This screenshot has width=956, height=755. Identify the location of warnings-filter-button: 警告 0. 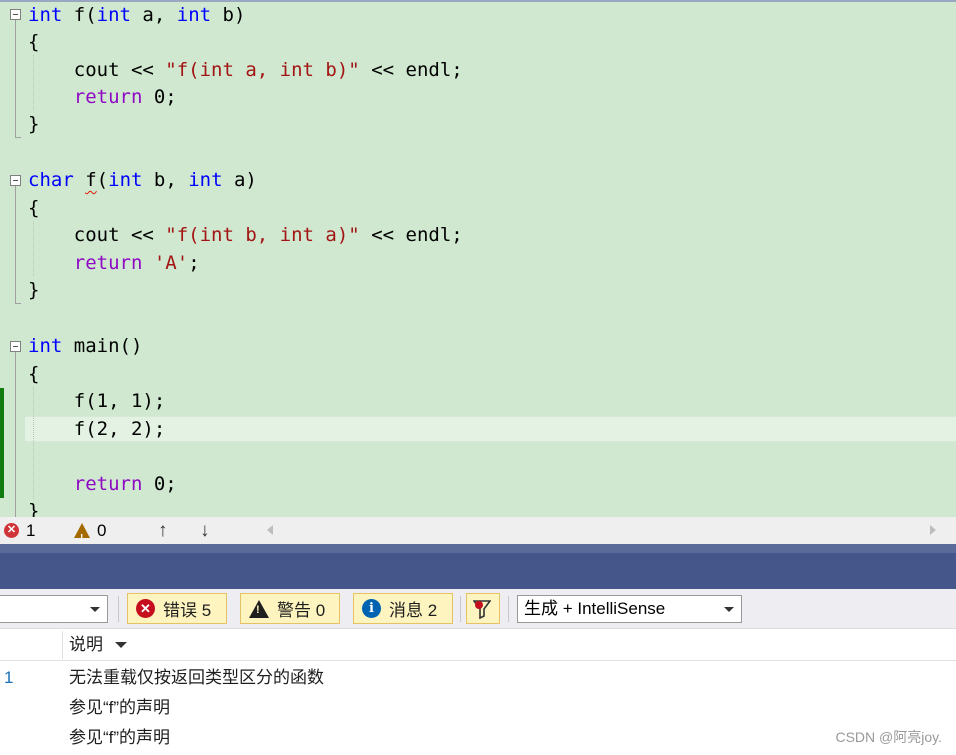
(290, 608).